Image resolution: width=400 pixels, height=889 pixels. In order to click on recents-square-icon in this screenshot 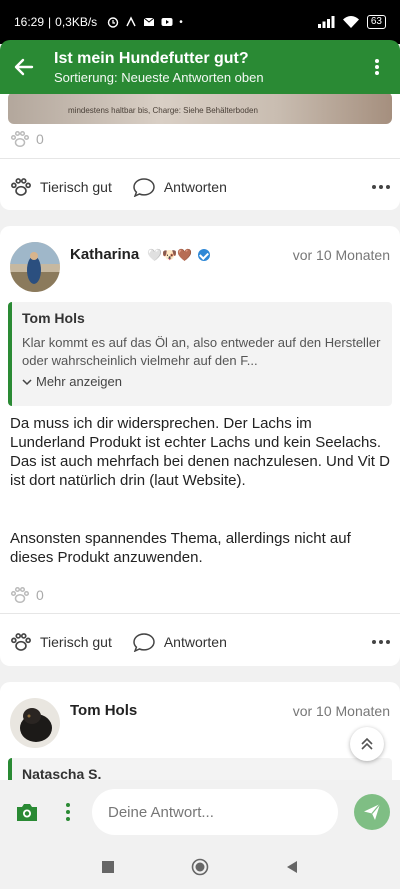, I will do `click(108, 867)`.